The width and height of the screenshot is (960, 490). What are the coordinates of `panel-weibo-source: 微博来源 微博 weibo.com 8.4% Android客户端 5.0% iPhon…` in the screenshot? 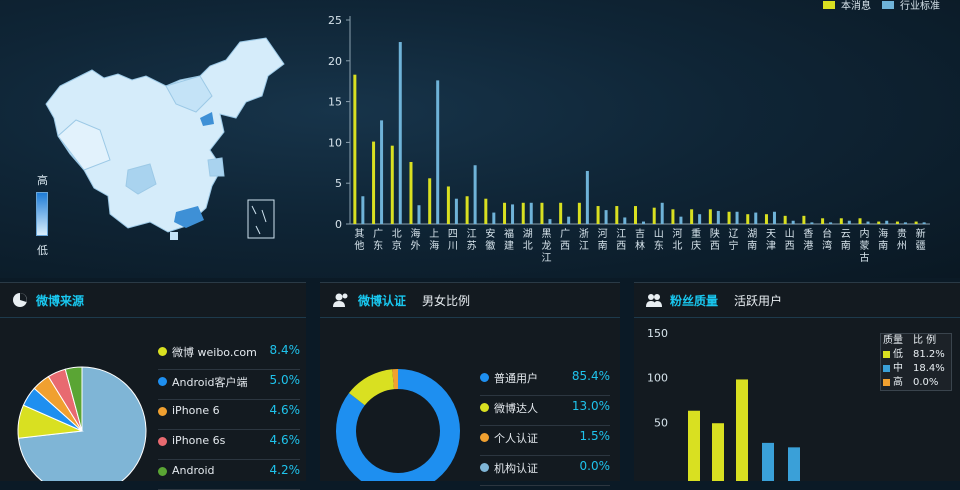 It's located at (153, 386).